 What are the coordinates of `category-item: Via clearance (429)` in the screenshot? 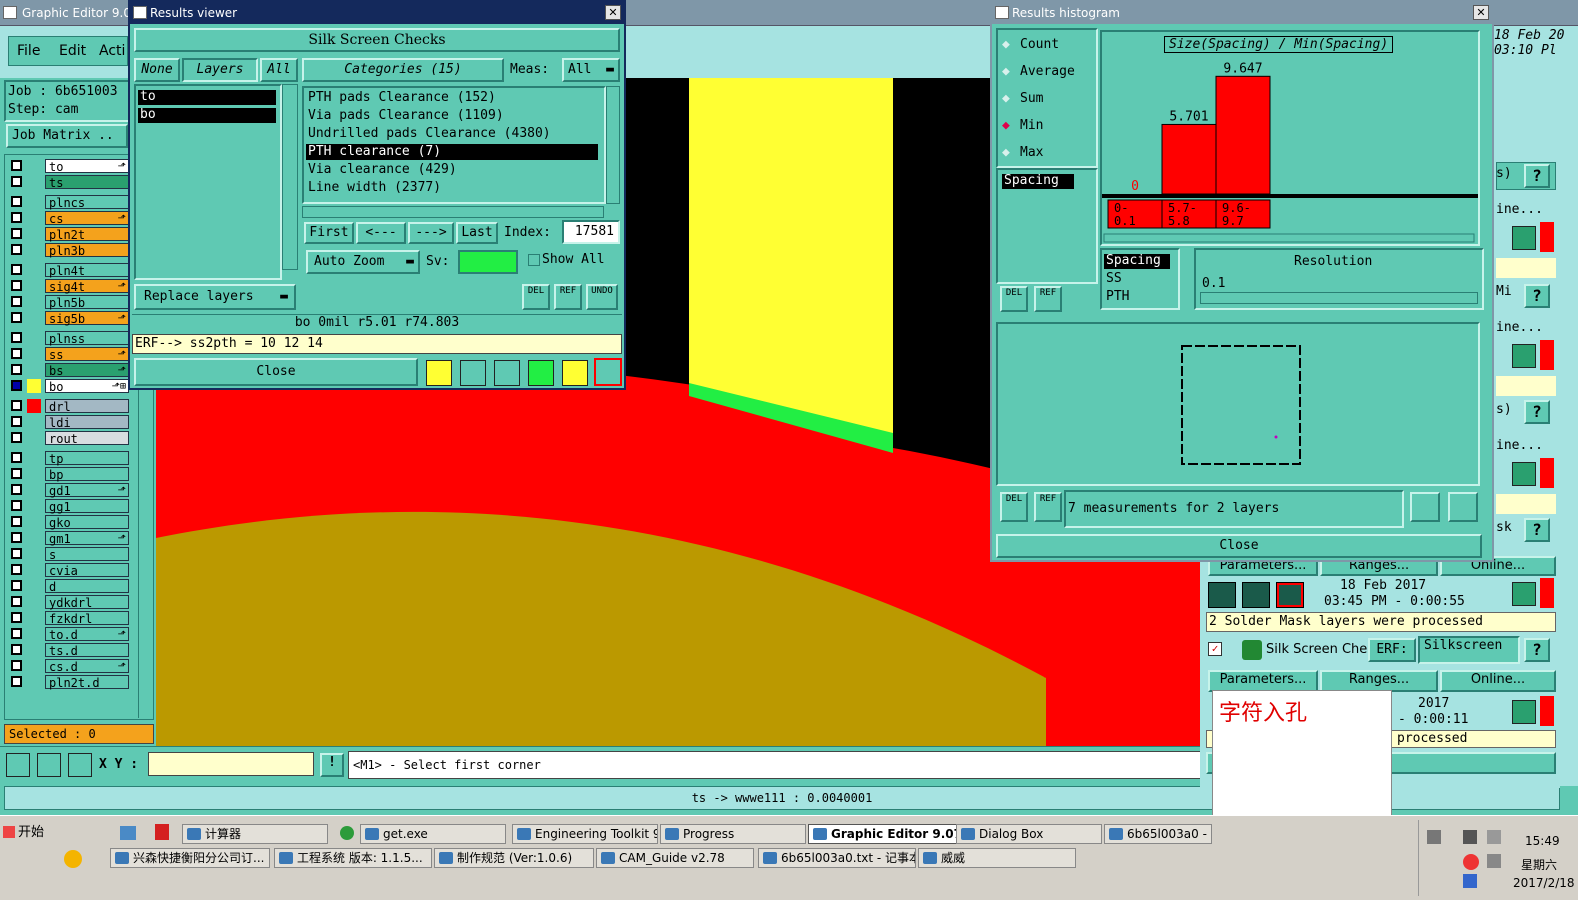 It's located at (452, 170).